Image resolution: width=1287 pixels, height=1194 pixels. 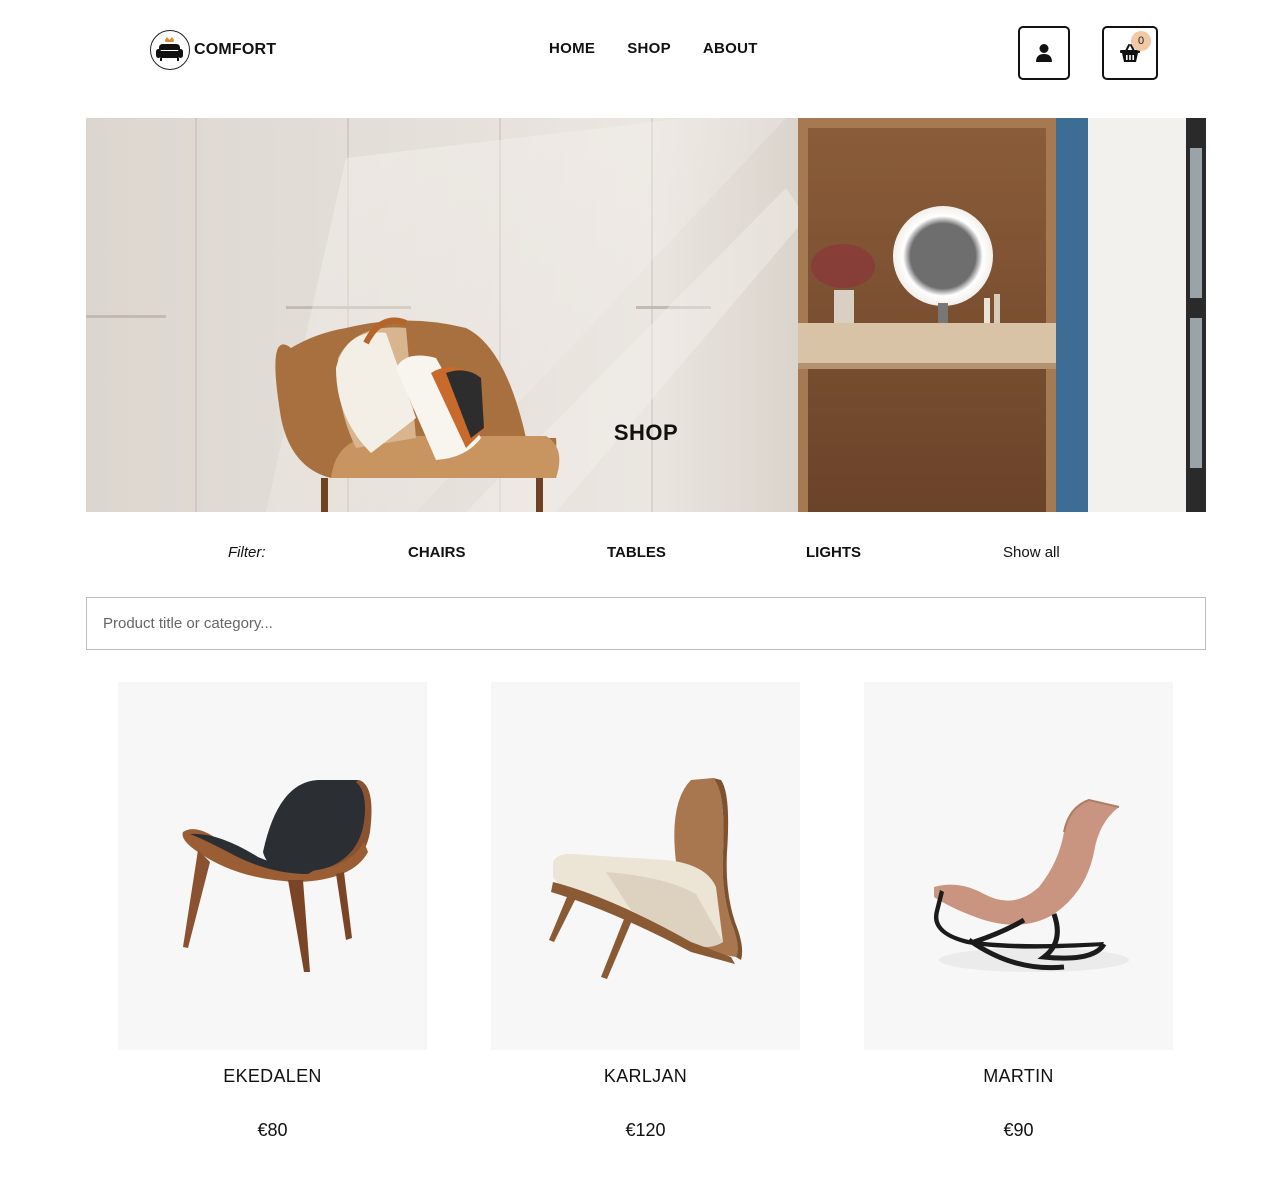 I want to click on product-card: EKEDALEN €80, so click(x=272, y=911).